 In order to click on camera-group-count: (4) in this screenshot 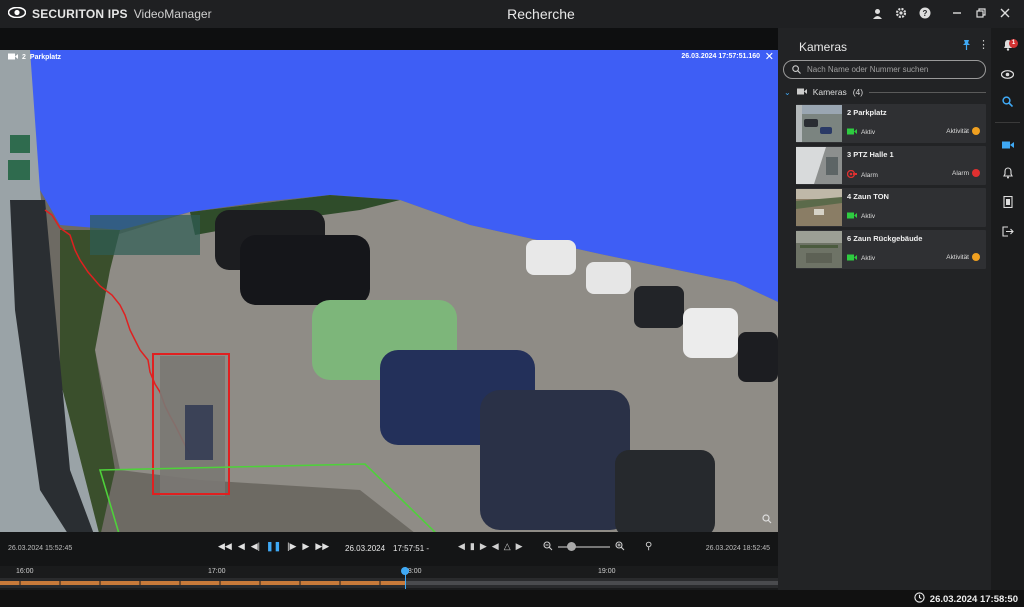, I will do `click(858, 92)`.